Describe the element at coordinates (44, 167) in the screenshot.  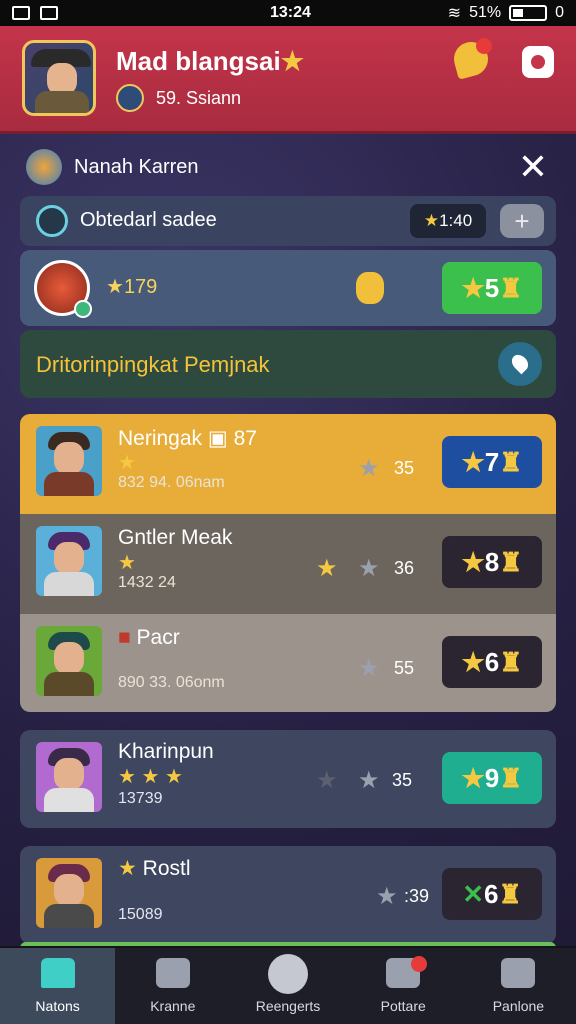
I see `bird-icon` at that location.